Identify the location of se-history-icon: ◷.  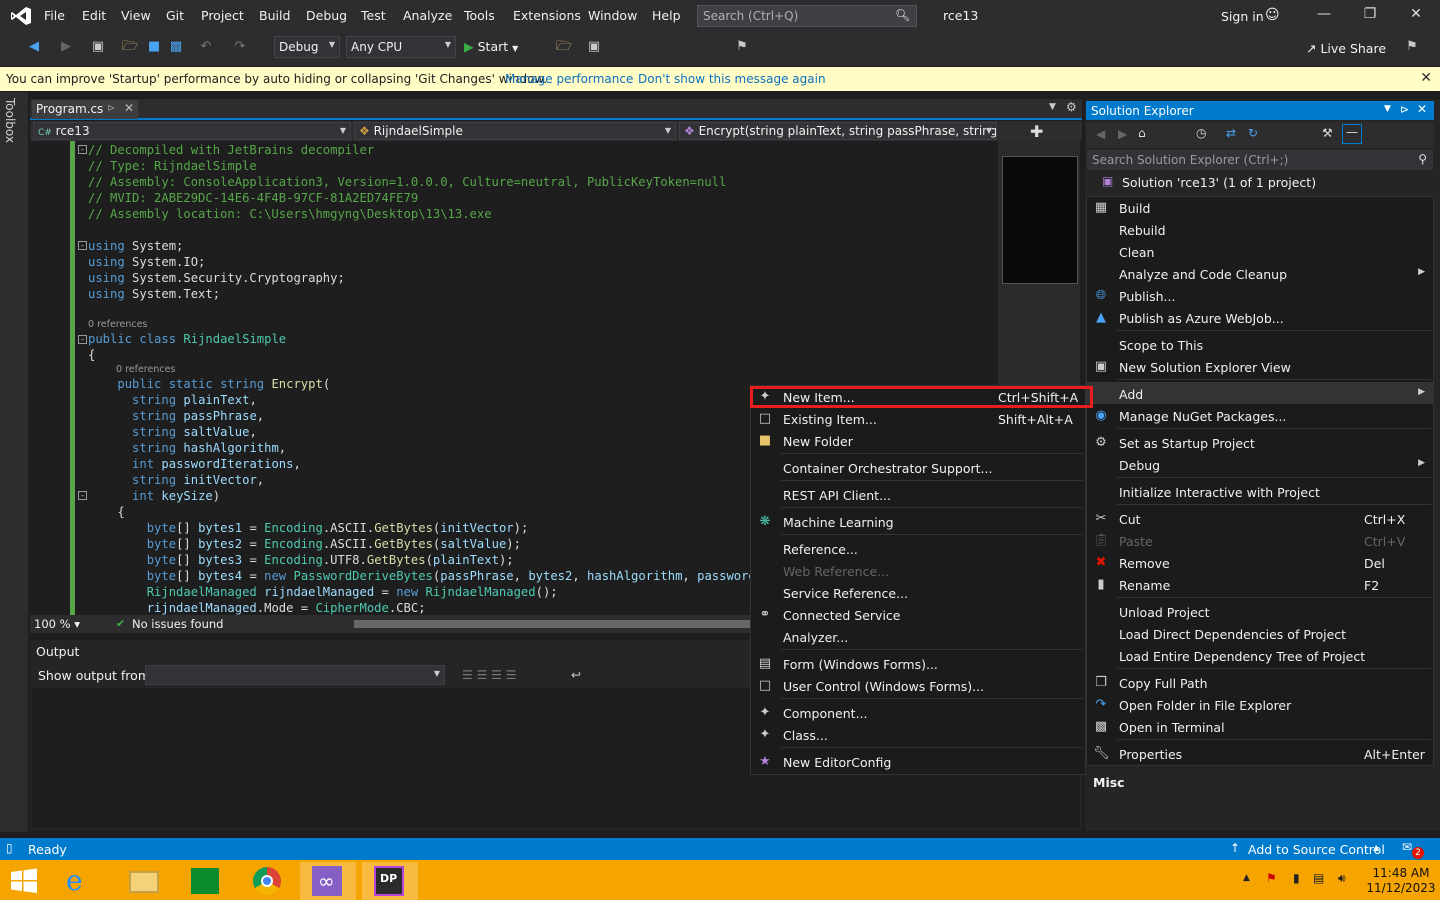
(1201, 133).